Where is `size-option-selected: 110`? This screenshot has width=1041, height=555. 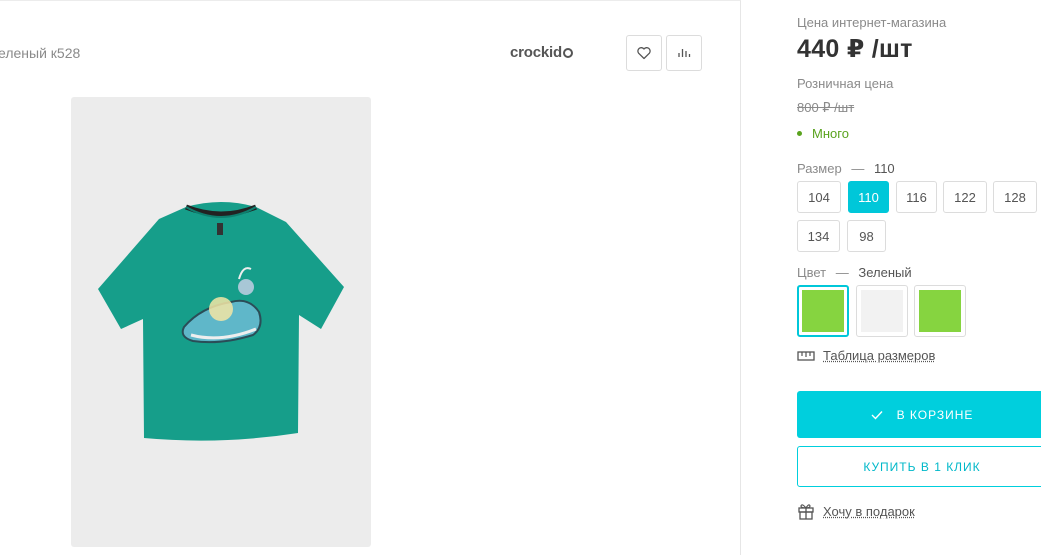 size-option-selected: 110 is located at coordinates (868, 197).